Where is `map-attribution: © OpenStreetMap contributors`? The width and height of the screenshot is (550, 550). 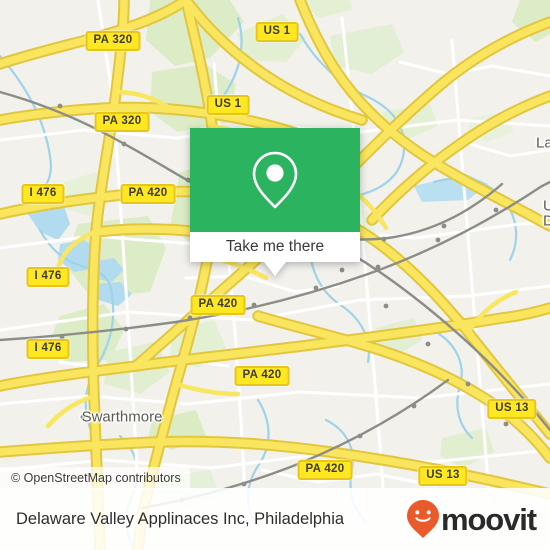 map-attribution: © OpenStreetMap contributors is located at coordinates (95, 478).